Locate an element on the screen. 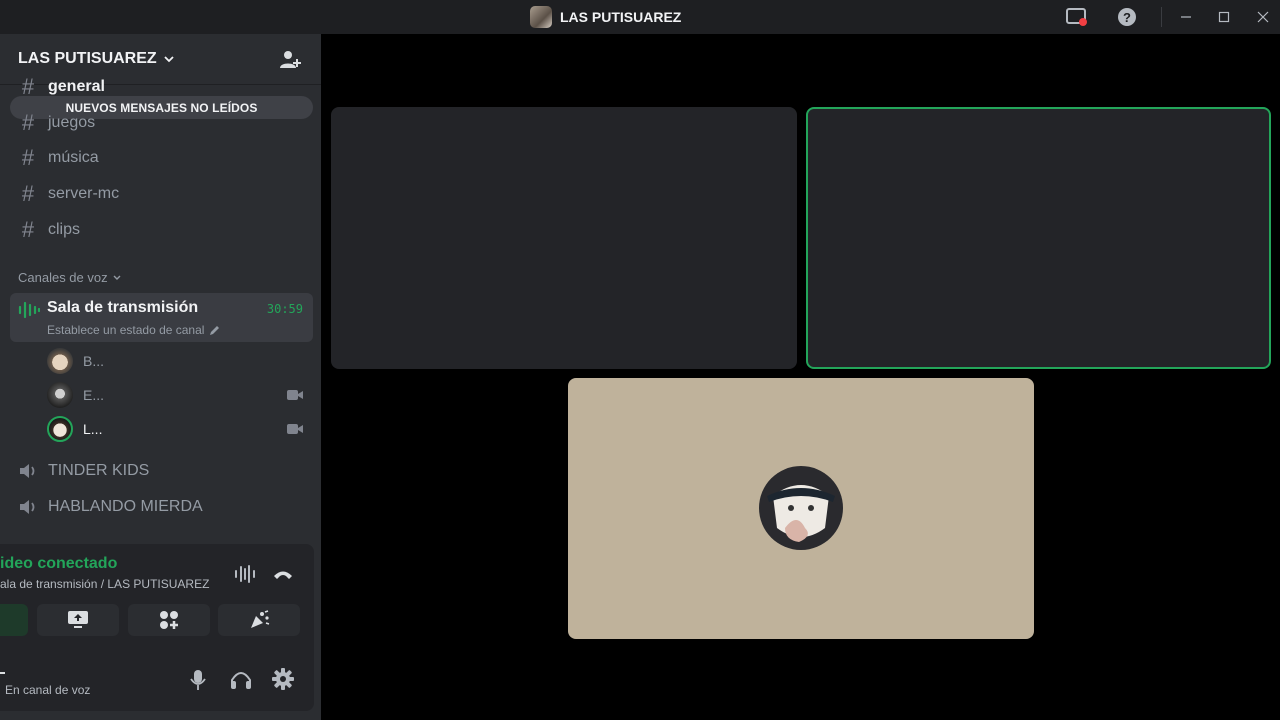  channel-clips: # clips is located at coordinates (49, 230).